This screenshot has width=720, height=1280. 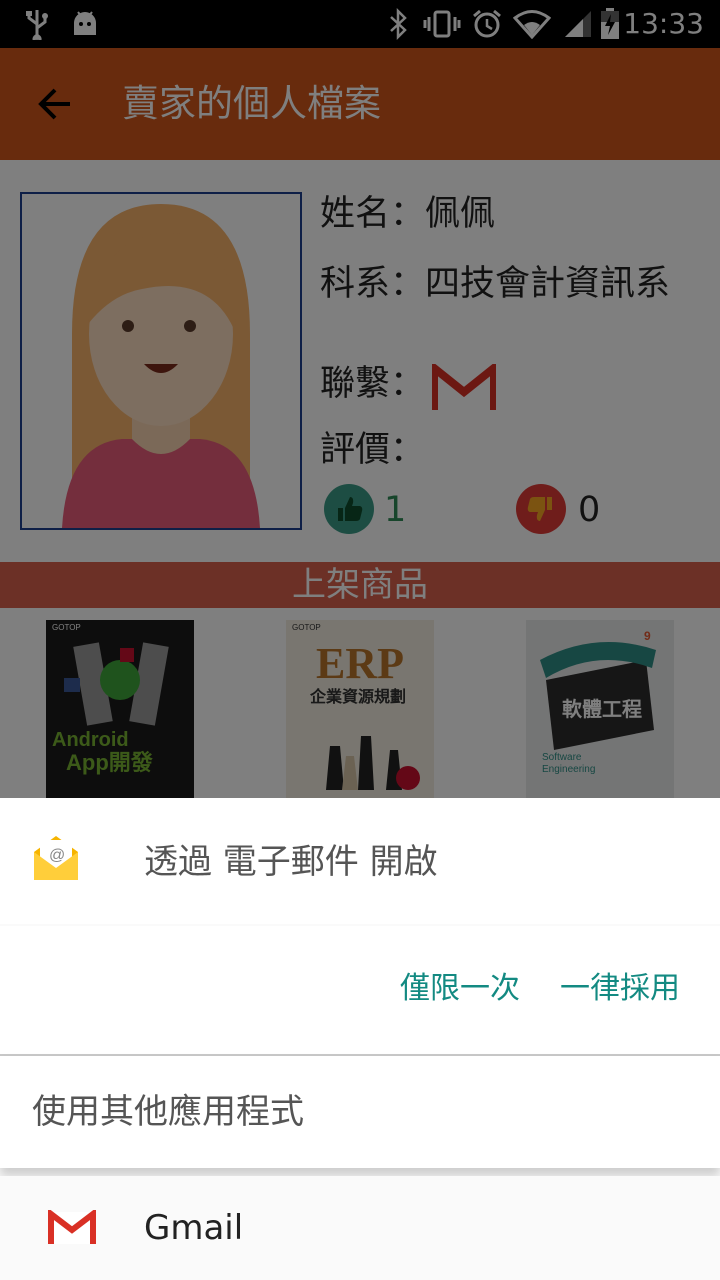 What do you see at coordinates (194, 1228) in the screenshot?
I see `app-name-gmail: Gmail` at bounding box center [194, 1228].